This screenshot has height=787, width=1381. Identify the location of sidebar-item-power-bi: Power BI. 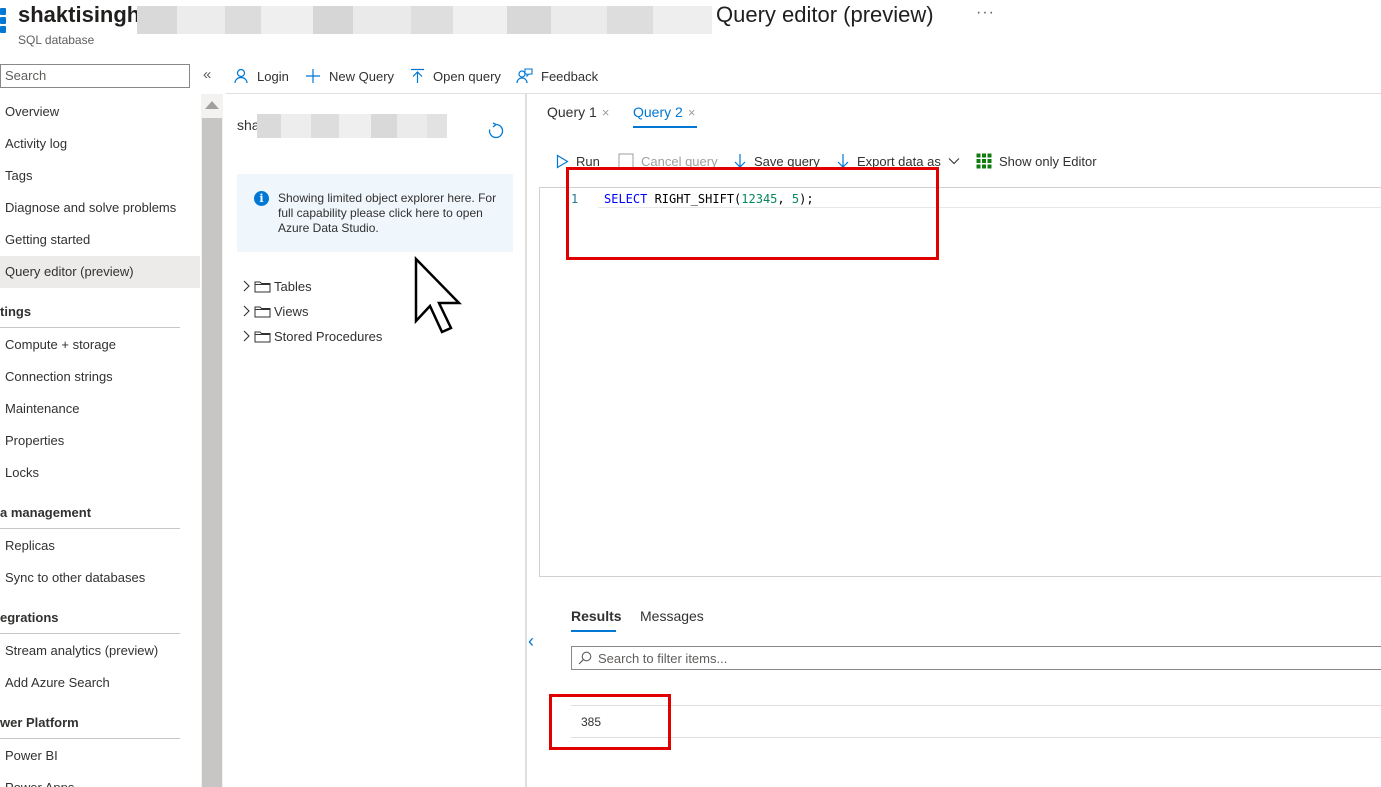
(100, 756).